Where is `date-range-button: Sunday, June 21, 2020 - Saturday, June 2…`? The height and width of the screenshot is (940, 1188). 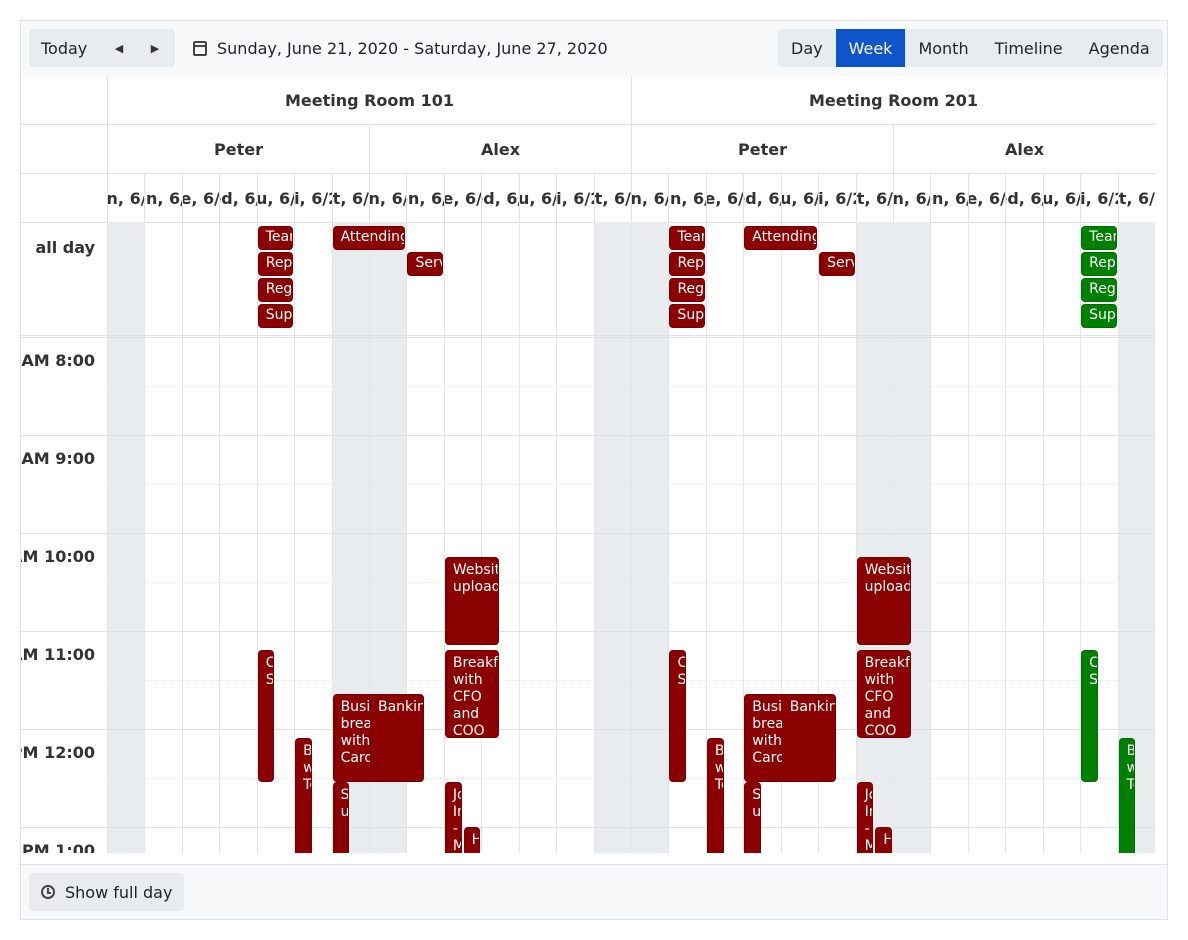 date-range-button: Sunday, June 21, 2020 - Saturday, June 2… is located at coordinates (400, 48).